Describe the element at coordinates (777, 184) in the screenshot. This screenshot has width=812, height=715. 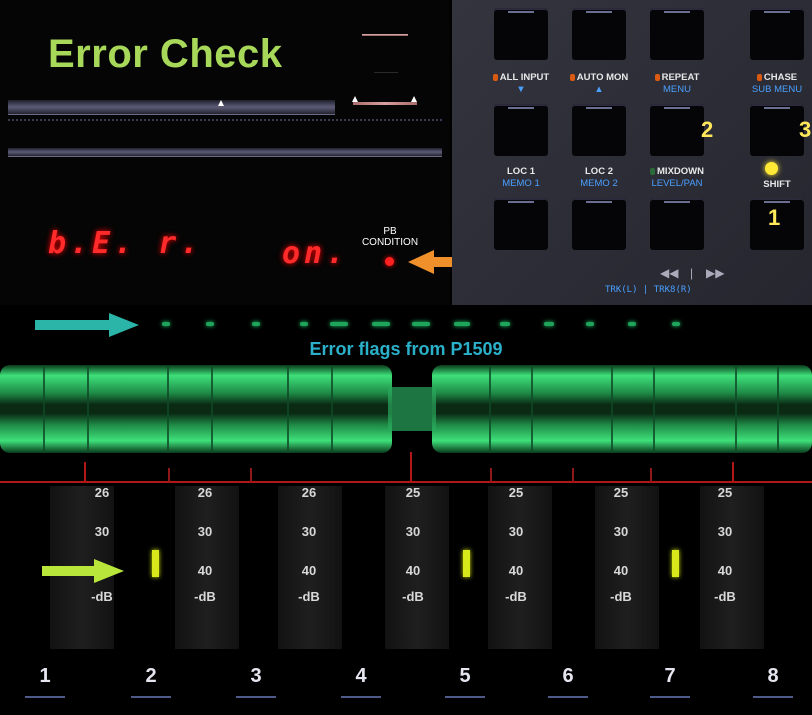
I see `shift-label: SHIFT` at that location.